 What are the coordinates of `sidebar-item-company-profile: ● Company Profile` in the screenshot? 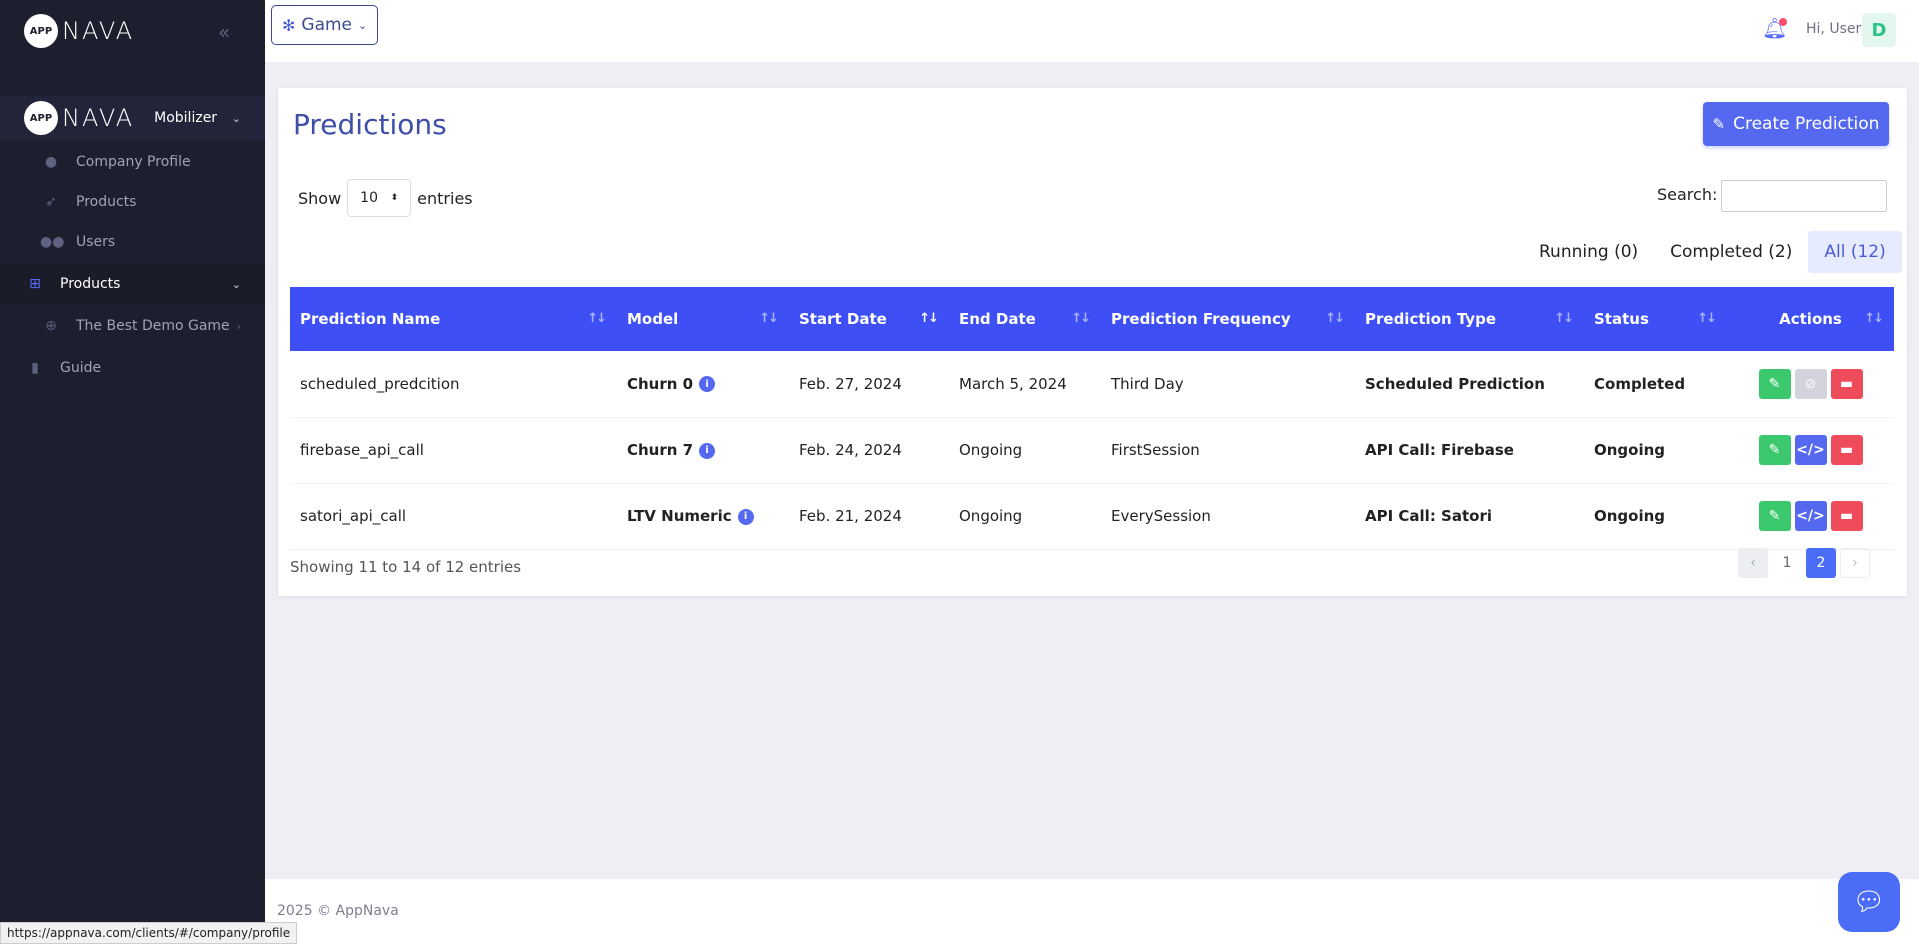 It's located at (132, 162).